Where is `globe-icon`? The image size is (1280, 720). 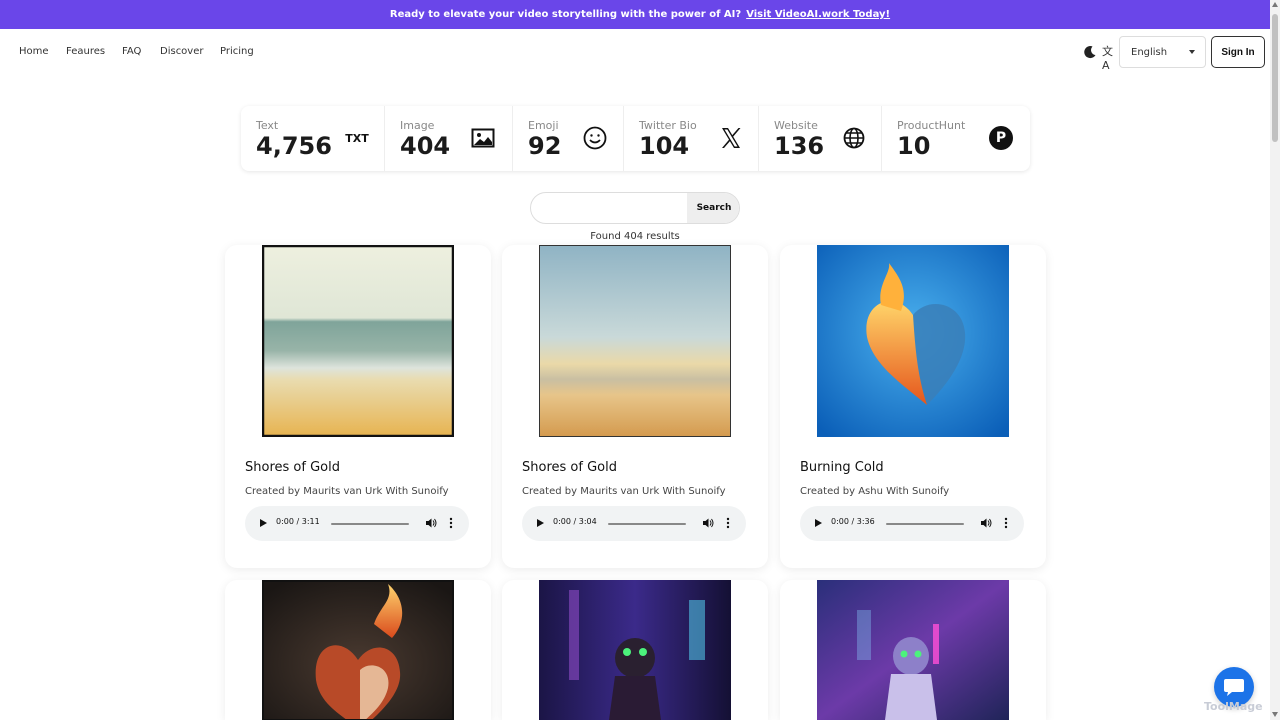 globe-icon is located at coordinates (854, 138).